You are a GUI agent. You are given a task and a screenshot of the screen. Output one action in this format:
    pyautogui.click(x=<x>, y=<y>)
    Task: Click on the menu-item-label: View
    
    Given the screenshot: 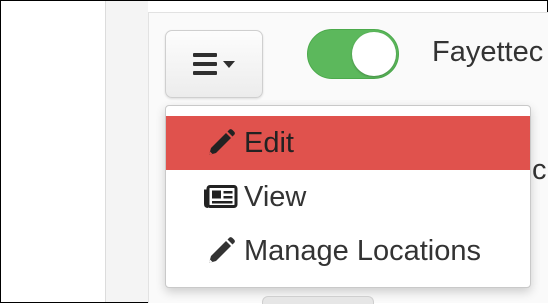 What is the action you would take?
    pyautogui.click(x=275, y=196)
    